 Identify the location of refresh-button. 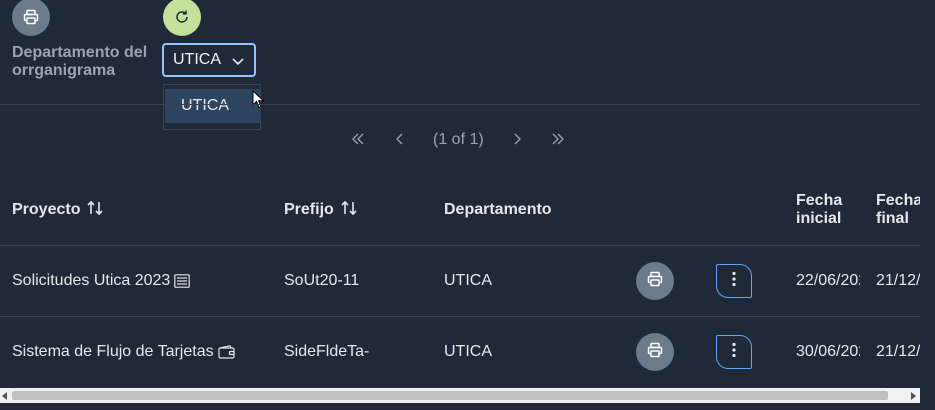
(182, 18).